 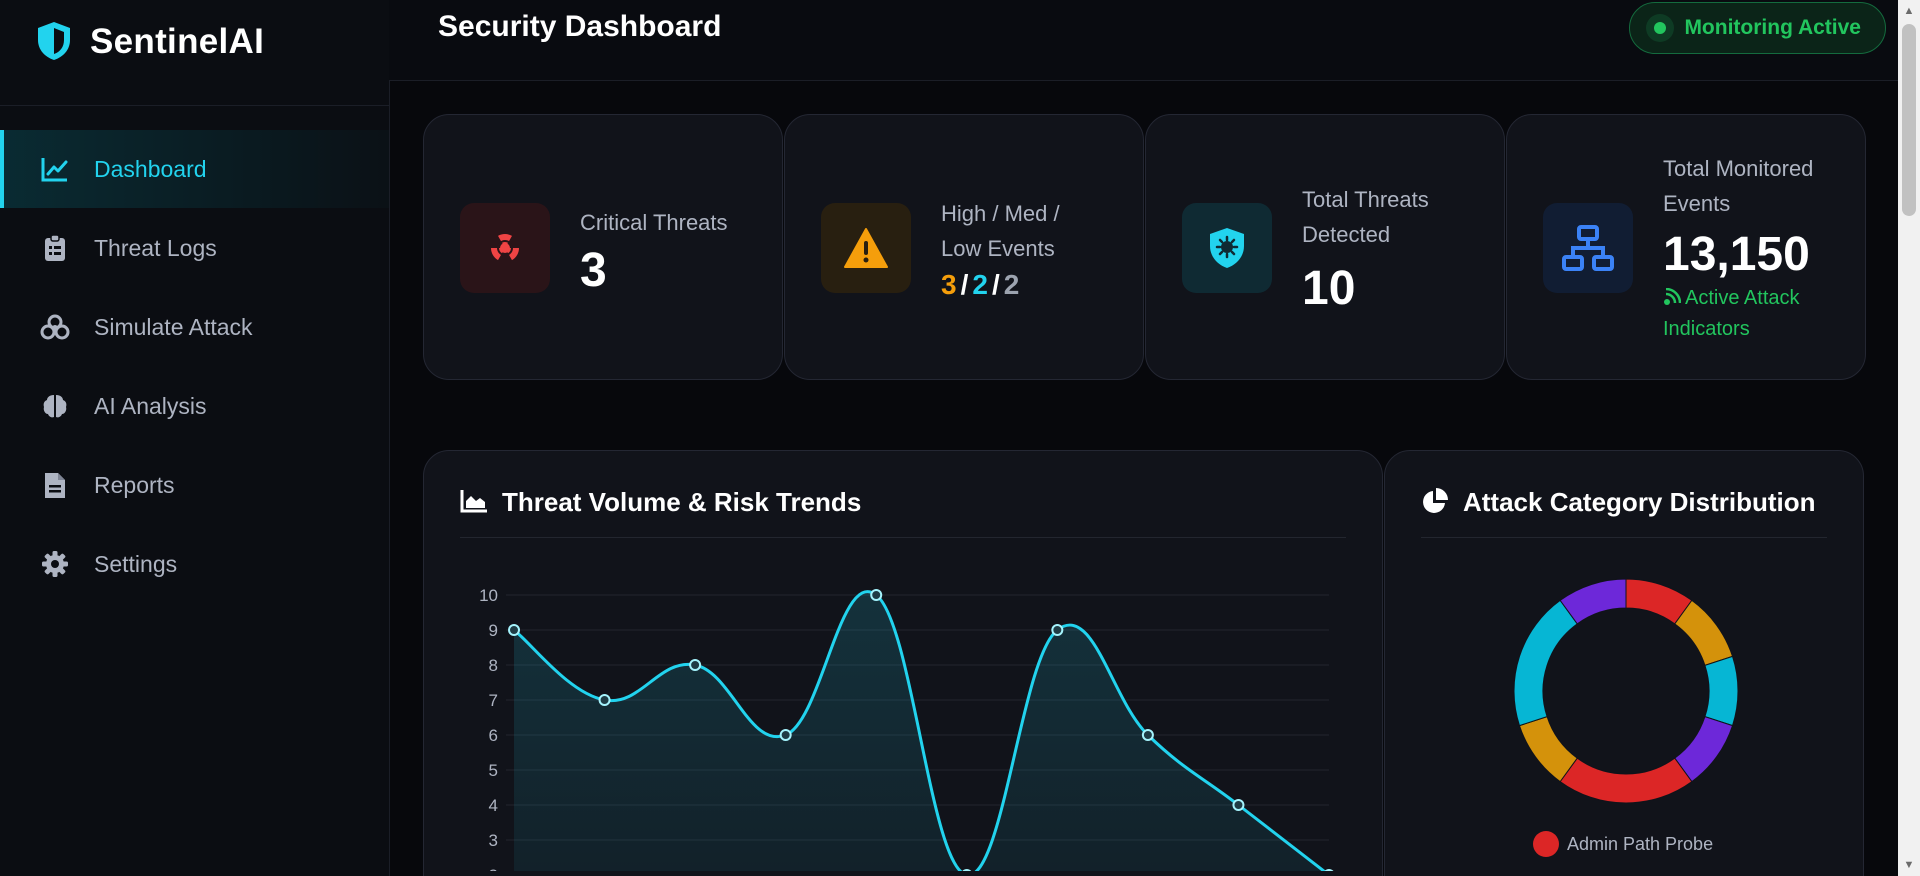 What do you see at coordinates (493, 630) in the screenshot?
I see `y-tick-label: 9` at bounding box center [493, 630].